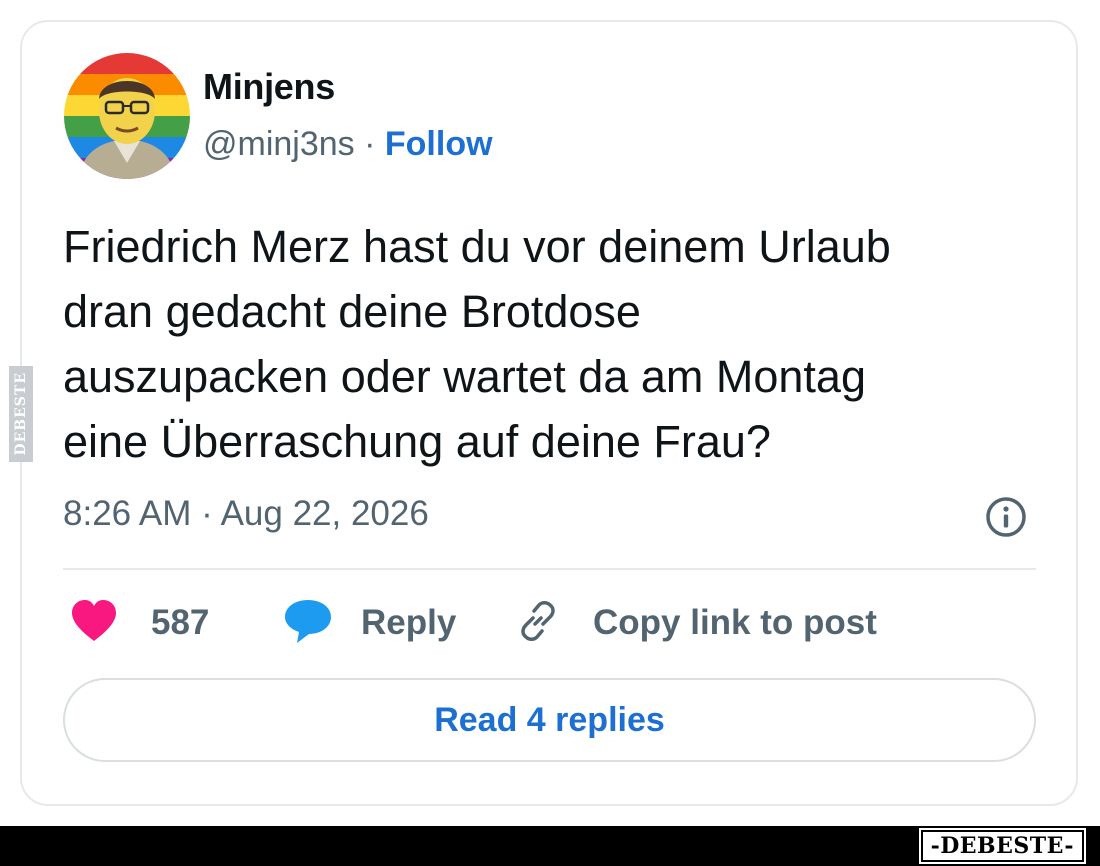  I want to click on divider, so click(549, 569).